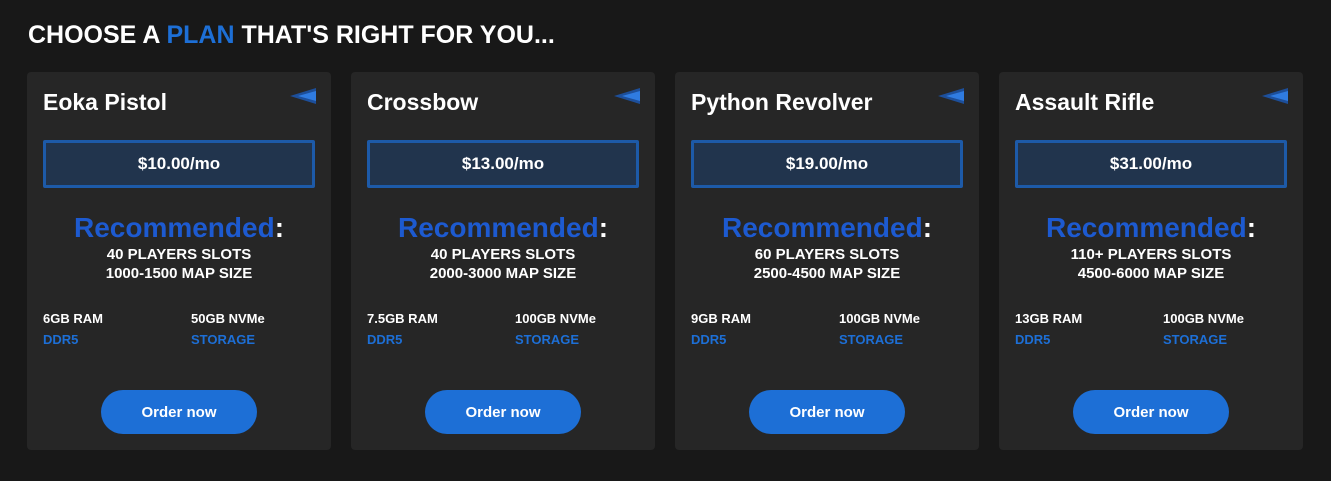 This screenshot has width=1331, height=481. I want to click on price-box: $31.00/mo, so click(1151, 164).